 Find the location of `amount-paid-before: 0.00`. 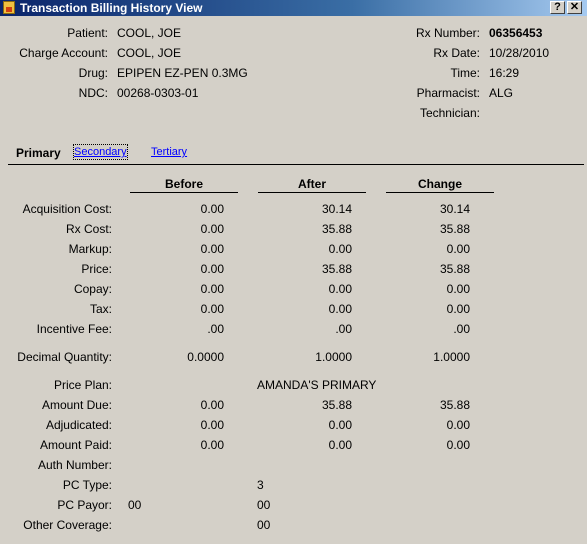

amount-paid-before: 0.00 is located at coordinates (212, 445).